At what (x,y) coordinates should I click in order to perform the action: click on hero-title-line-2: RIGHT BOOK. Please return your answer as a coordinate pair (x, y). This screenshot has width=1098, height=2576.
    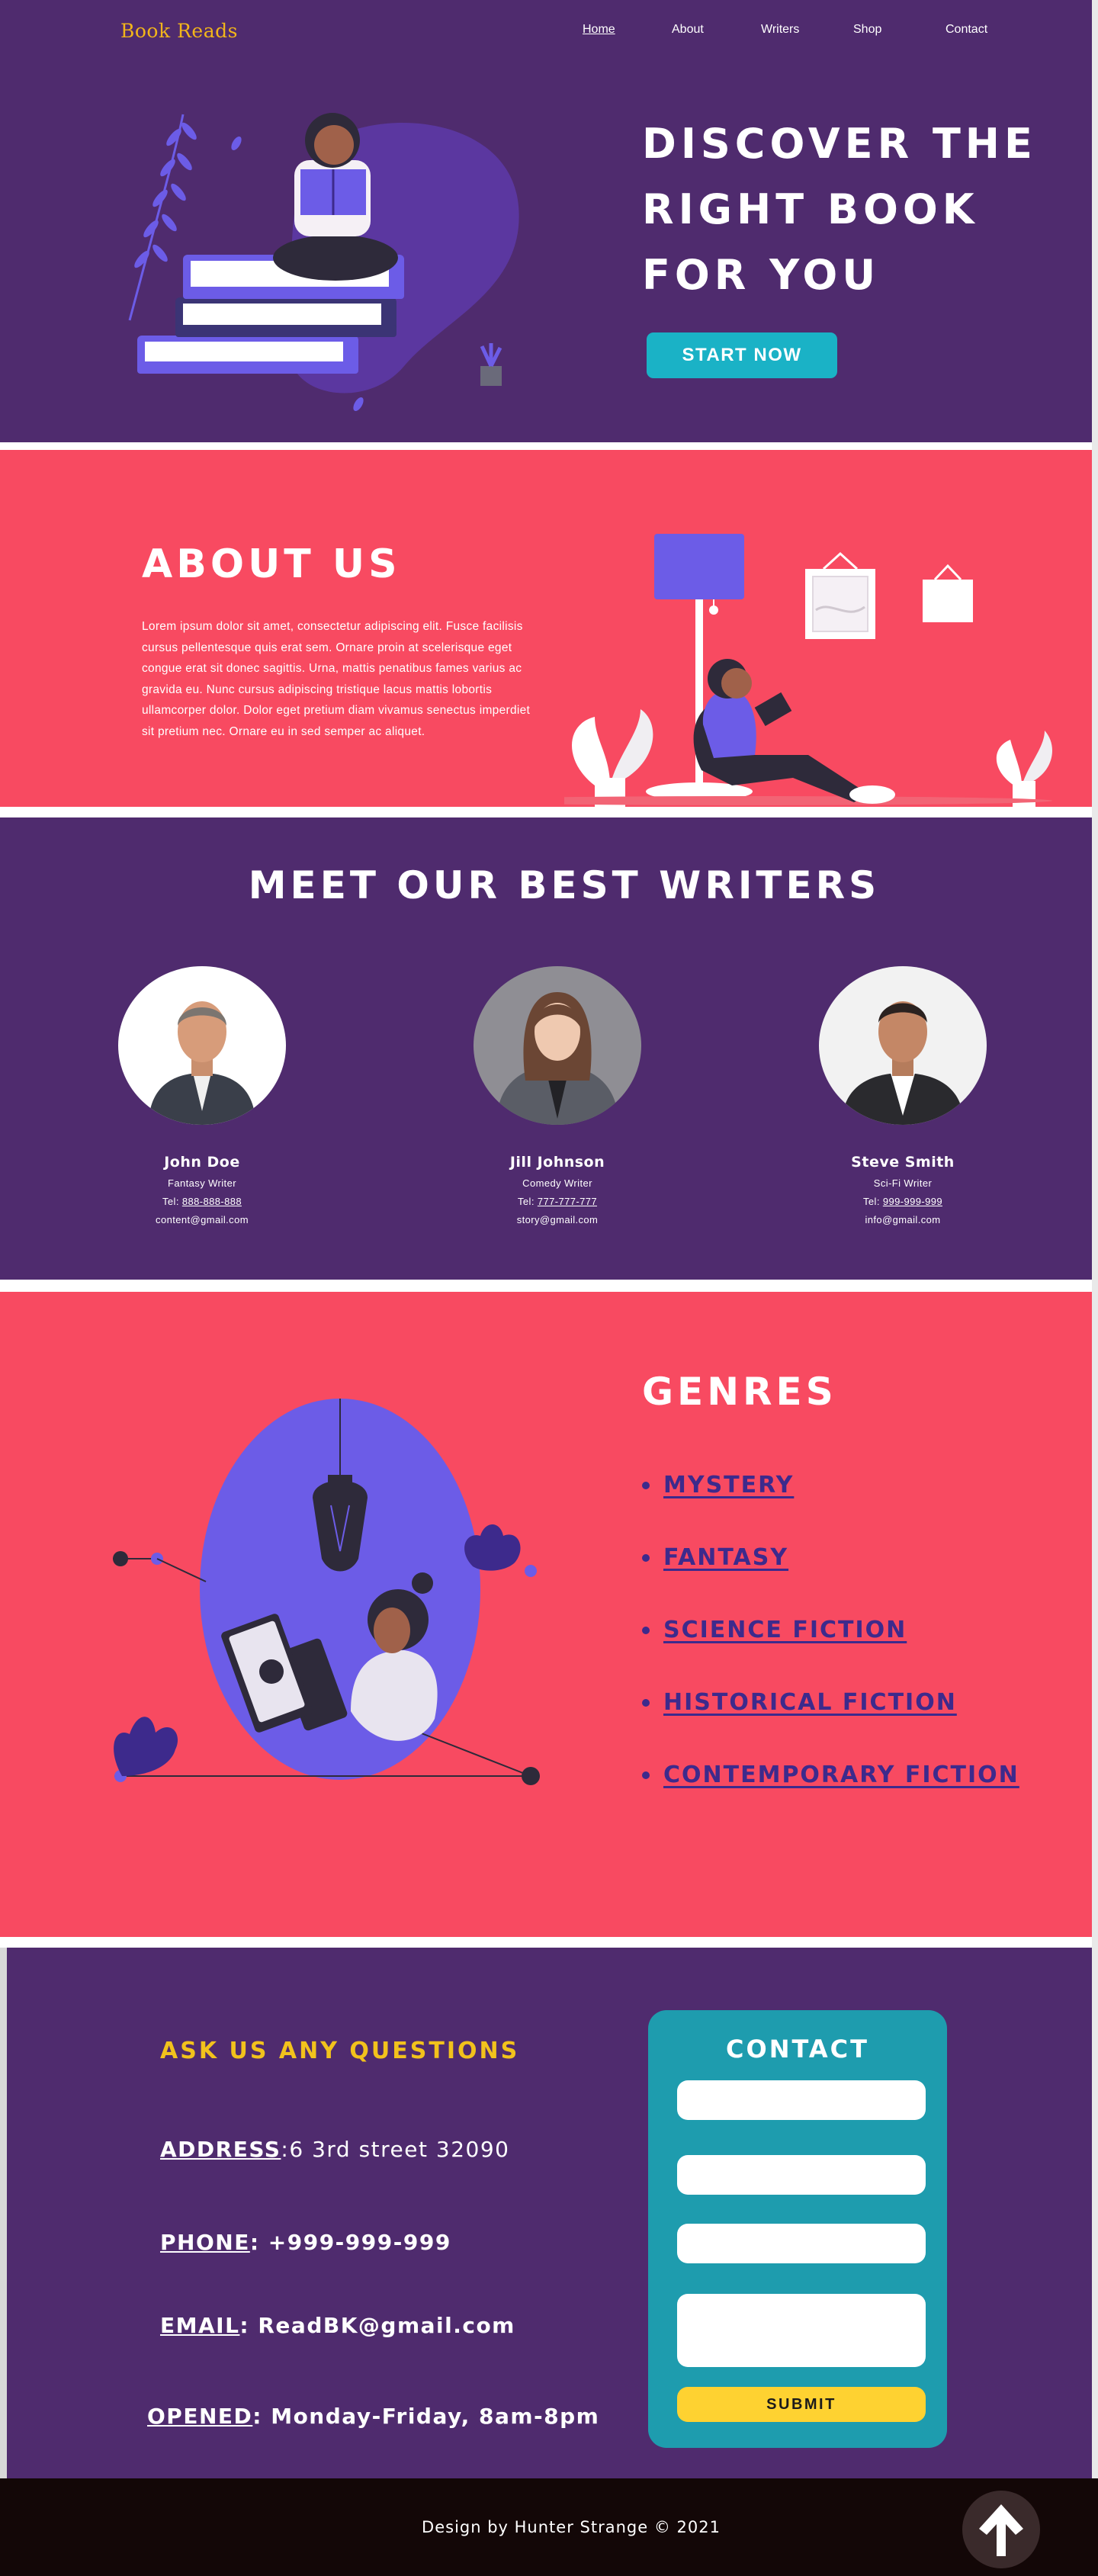
    Looking at the image, I should click on (810, 209).